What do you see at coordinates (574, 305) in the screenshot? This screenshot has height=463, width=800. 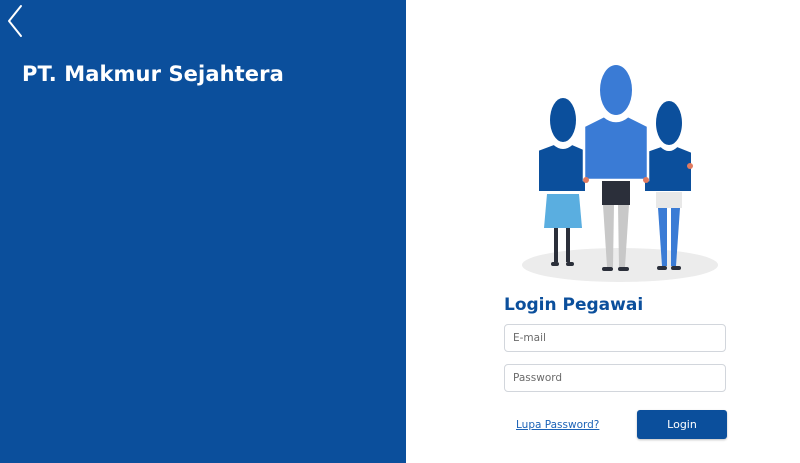 I see `login-title: Login Pegawai` at bounding box center [574, 305].